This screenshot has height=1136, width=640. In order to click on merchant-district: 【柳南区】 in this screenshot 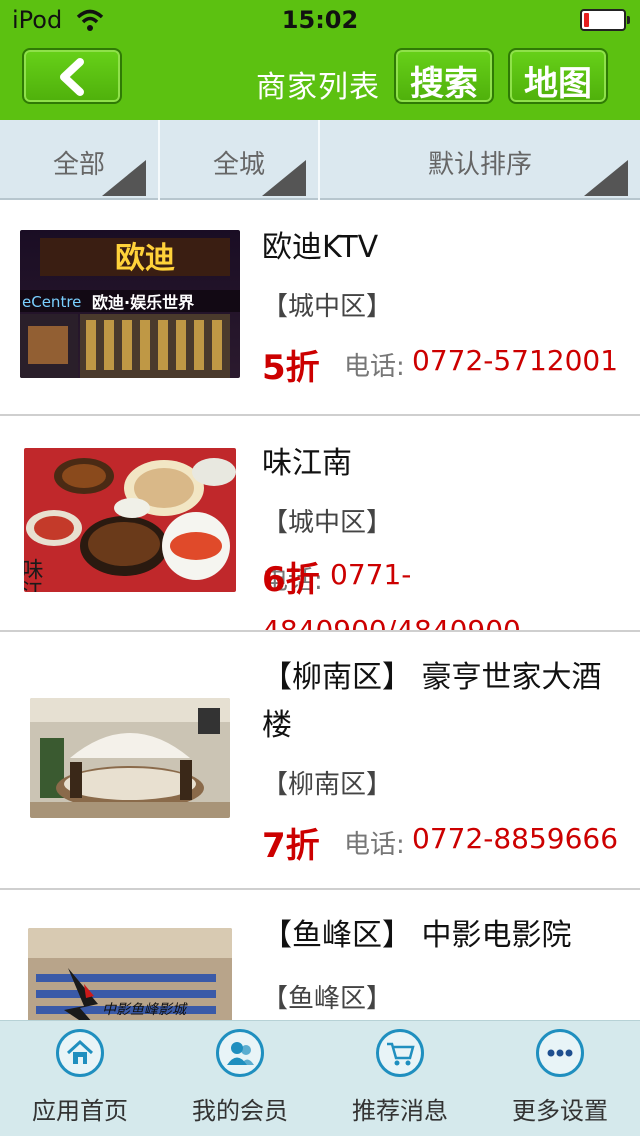, I will do `click(327, 785)`.